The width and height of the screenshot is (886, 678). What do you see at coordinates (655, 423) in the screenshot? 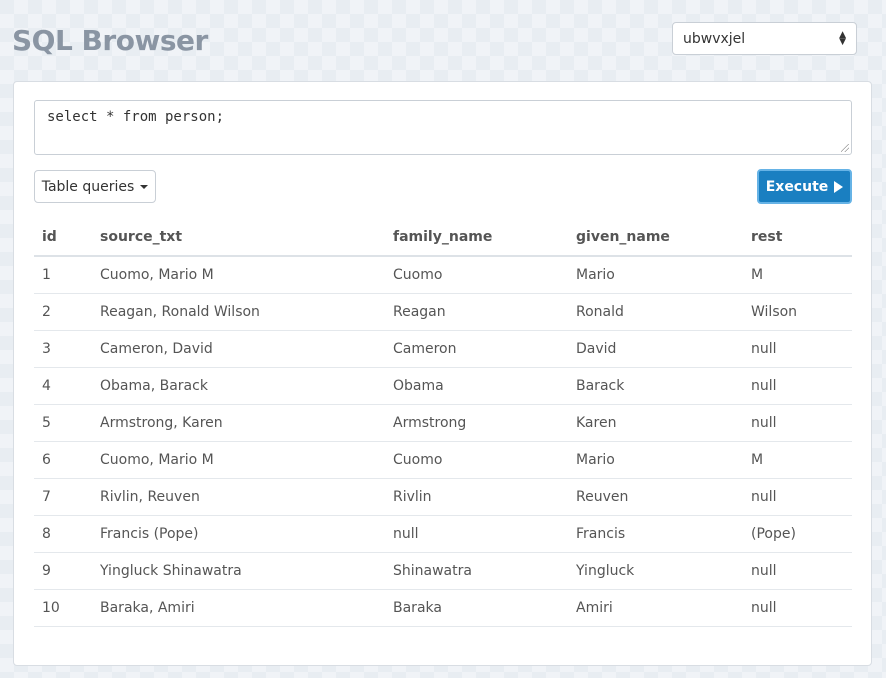
I see `cell-given-name: Karen` at bounding box center [655, 423].